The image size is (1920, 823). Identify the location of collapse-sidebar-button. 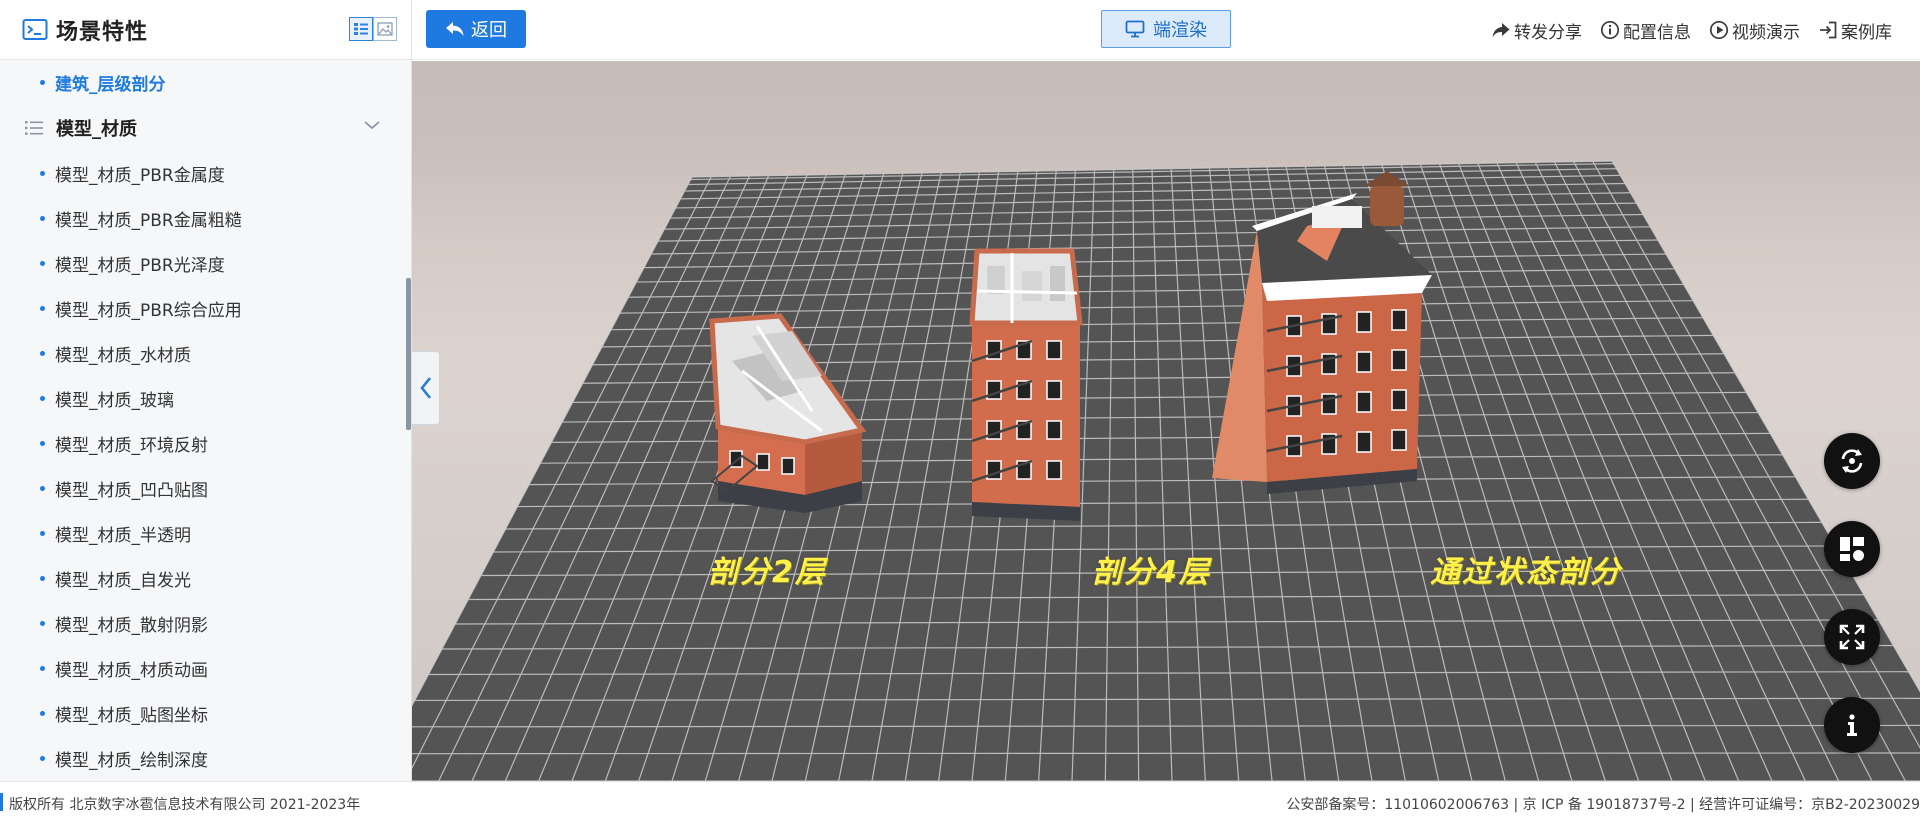
(426, 388).